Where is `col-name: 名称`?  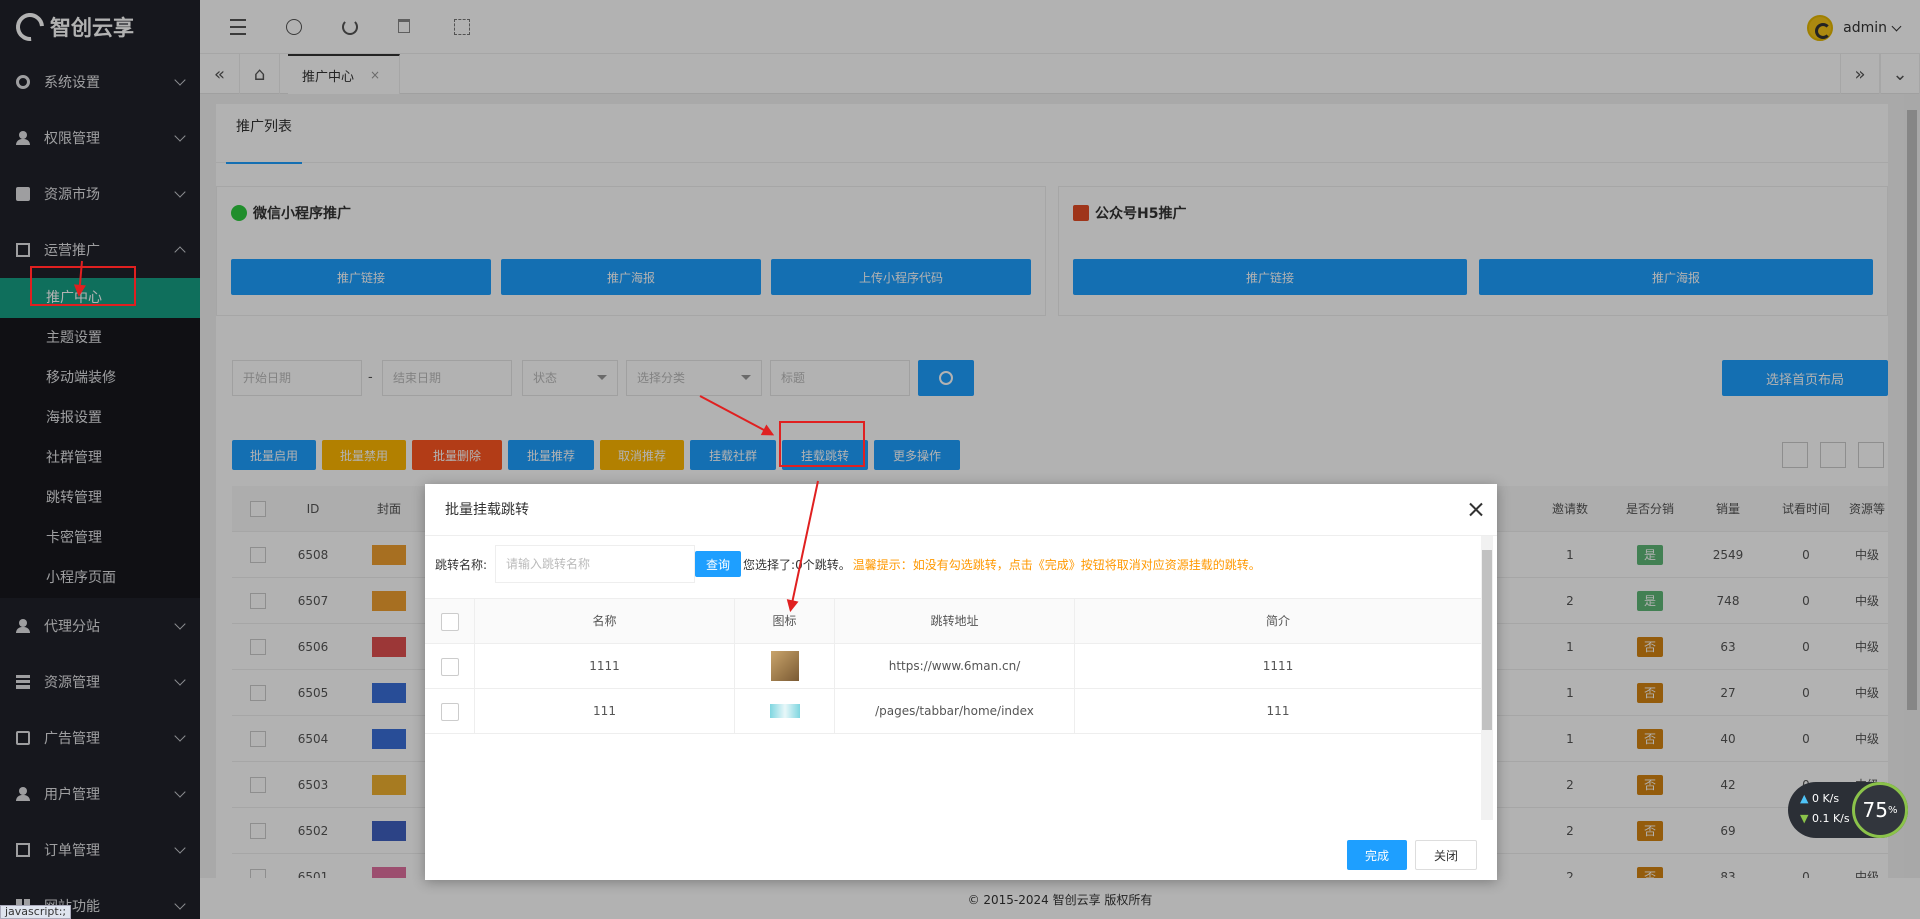
col-name: 名称 is located at coordinates (605, 621).